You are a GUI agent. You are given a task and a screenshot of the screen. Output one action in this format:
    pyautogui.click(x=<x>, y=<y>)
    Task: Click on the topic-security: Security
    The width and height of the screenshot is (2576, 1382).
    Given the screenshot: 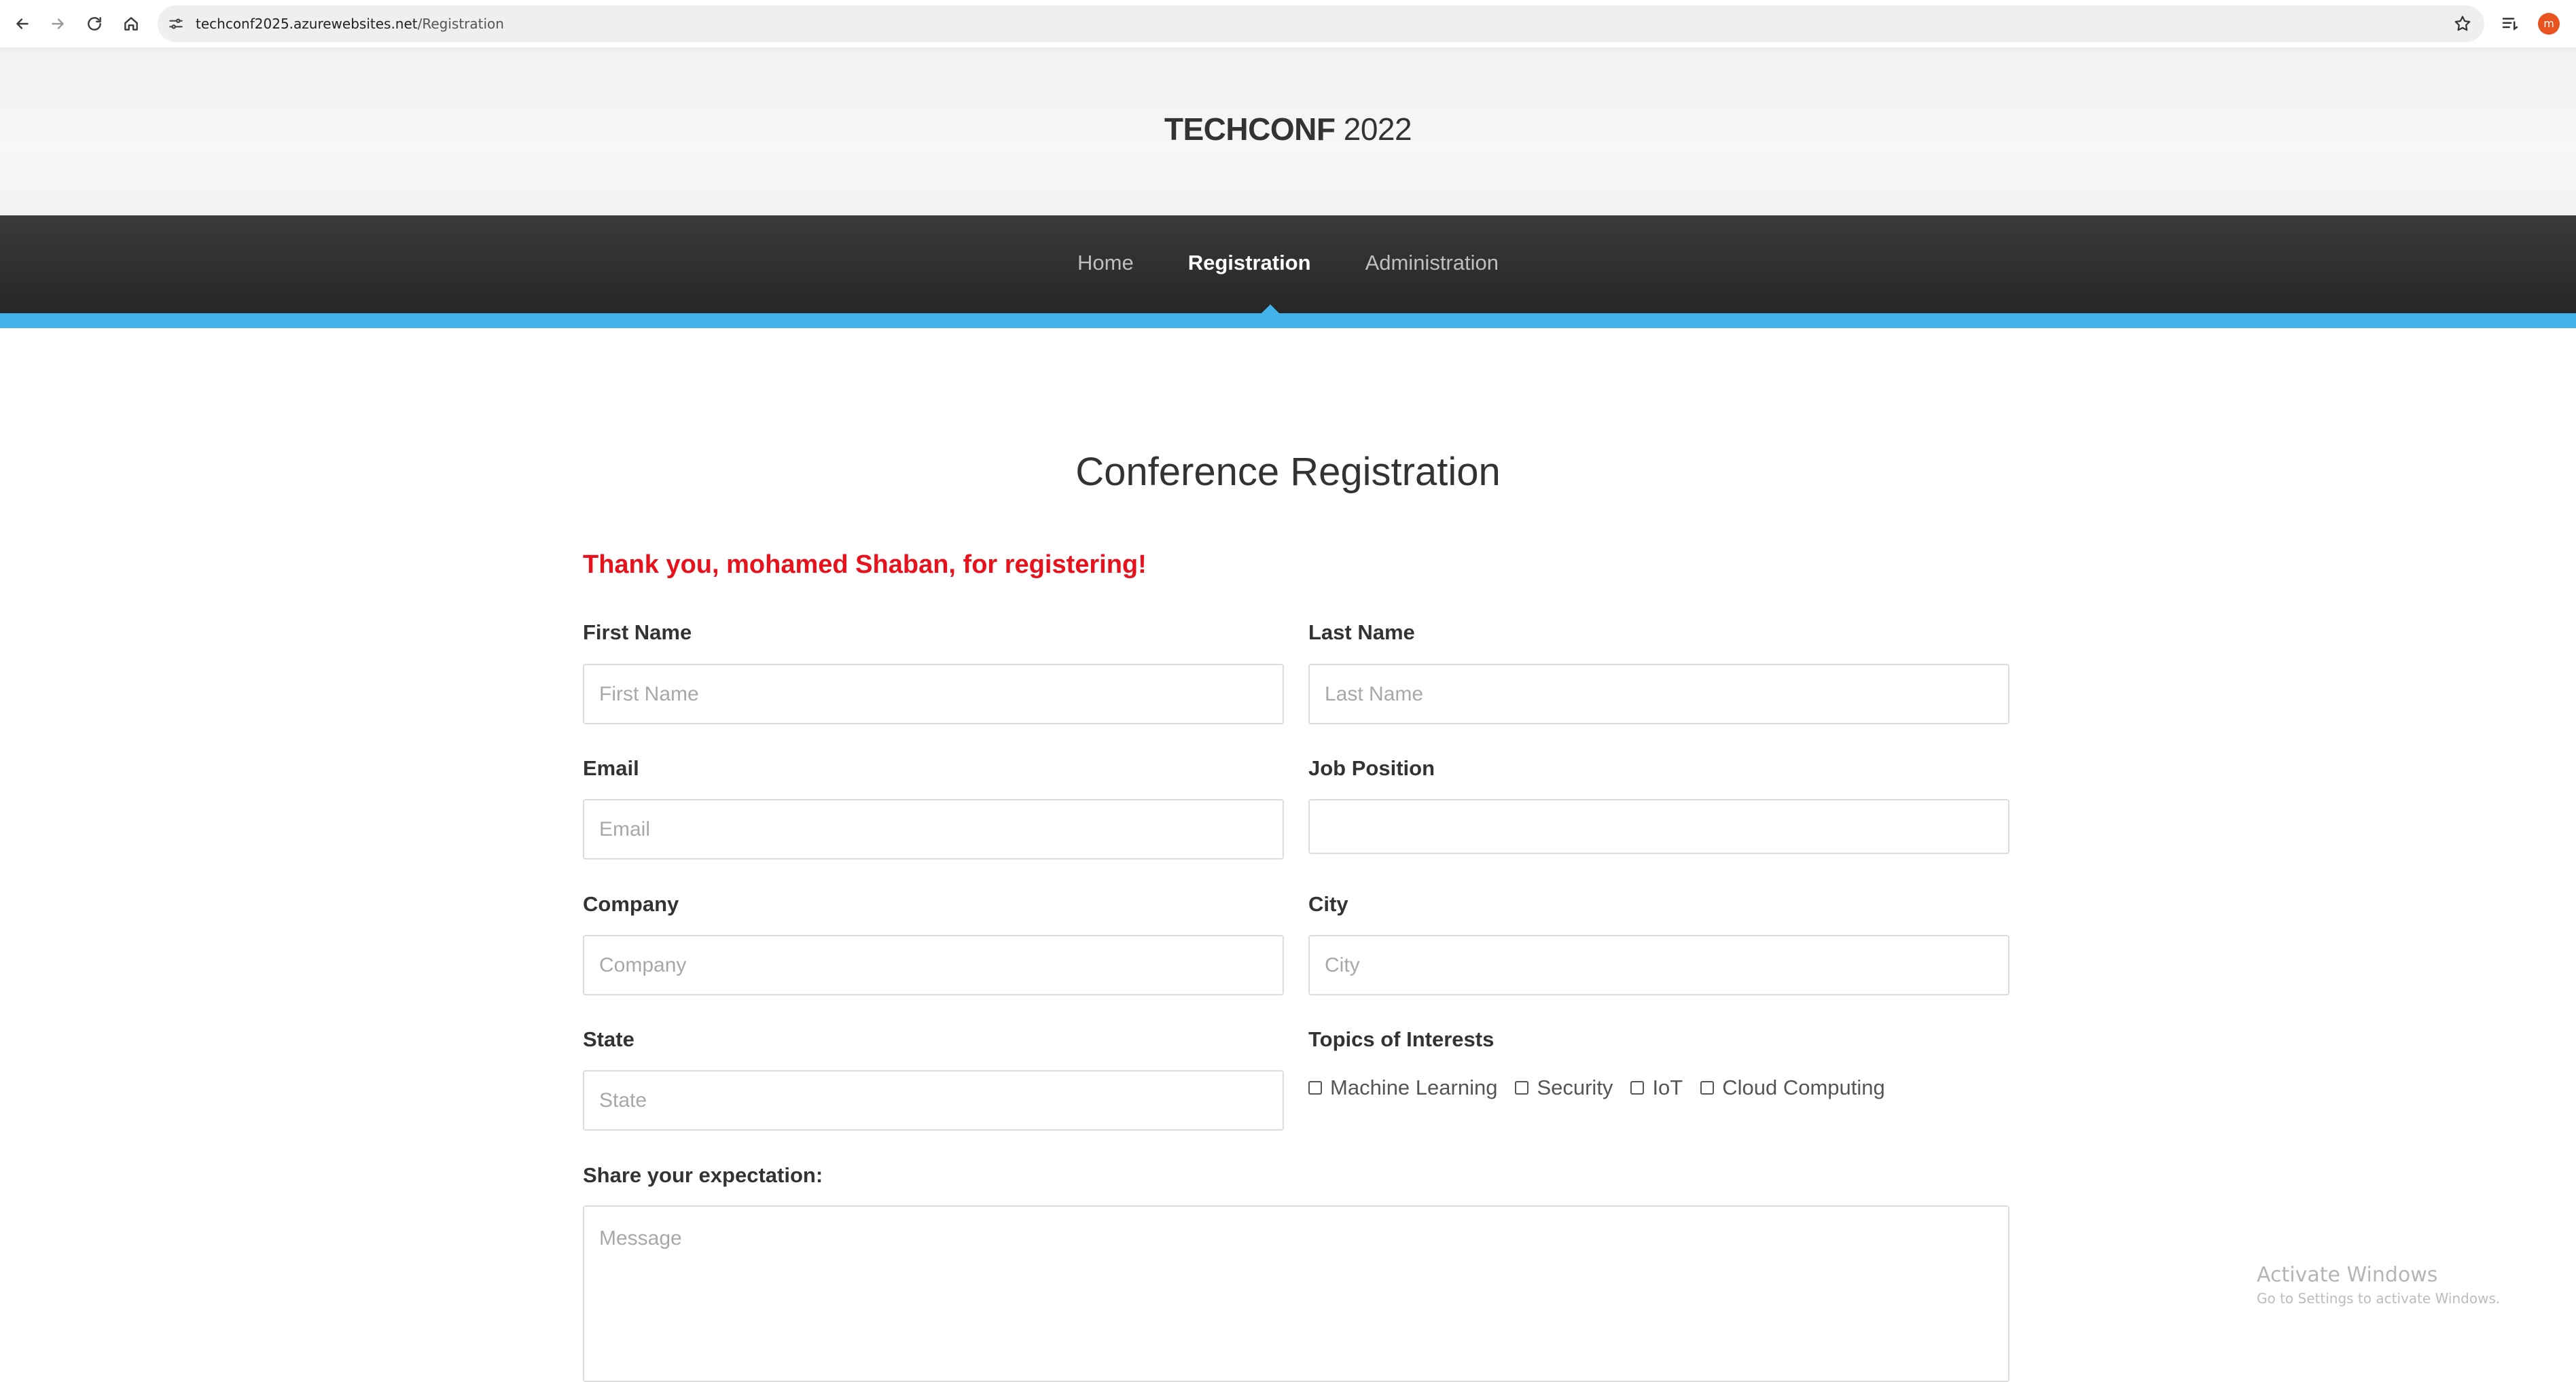 What is the action you would take?
    pyautogui.click(x=1564, y=1088)
    